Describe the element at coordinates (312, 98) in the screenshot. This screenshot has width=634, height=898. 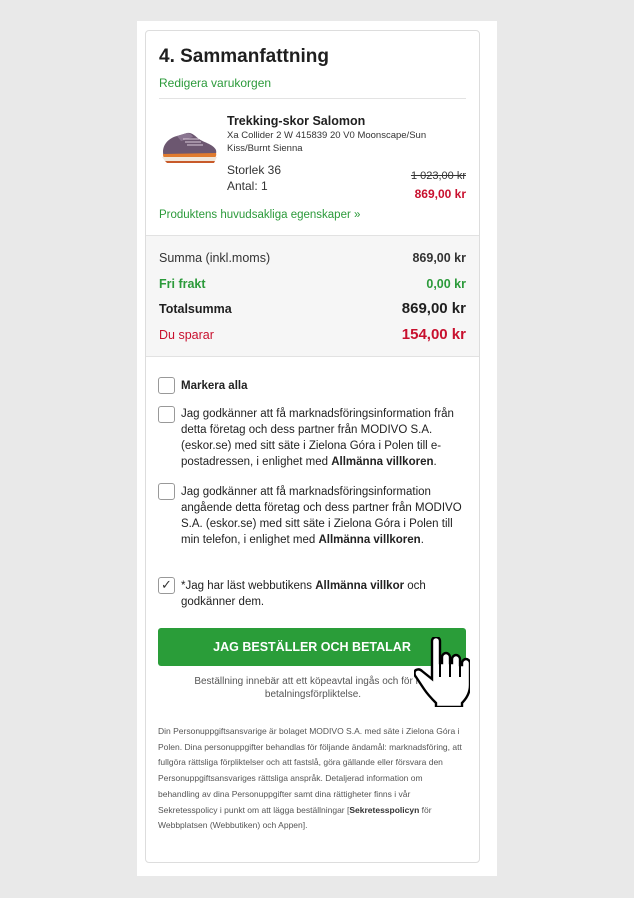
I see `divider` at that location.